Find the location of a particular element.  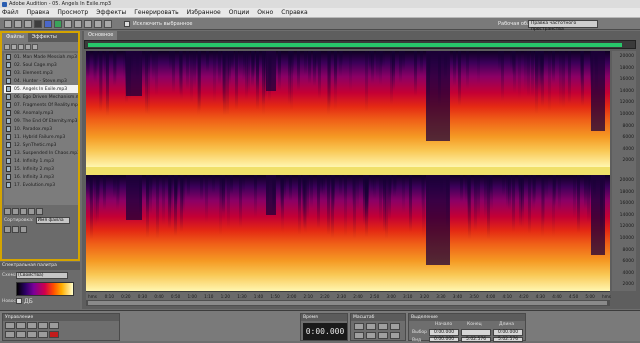

selection-end-field is located at coordinates (476, 332).